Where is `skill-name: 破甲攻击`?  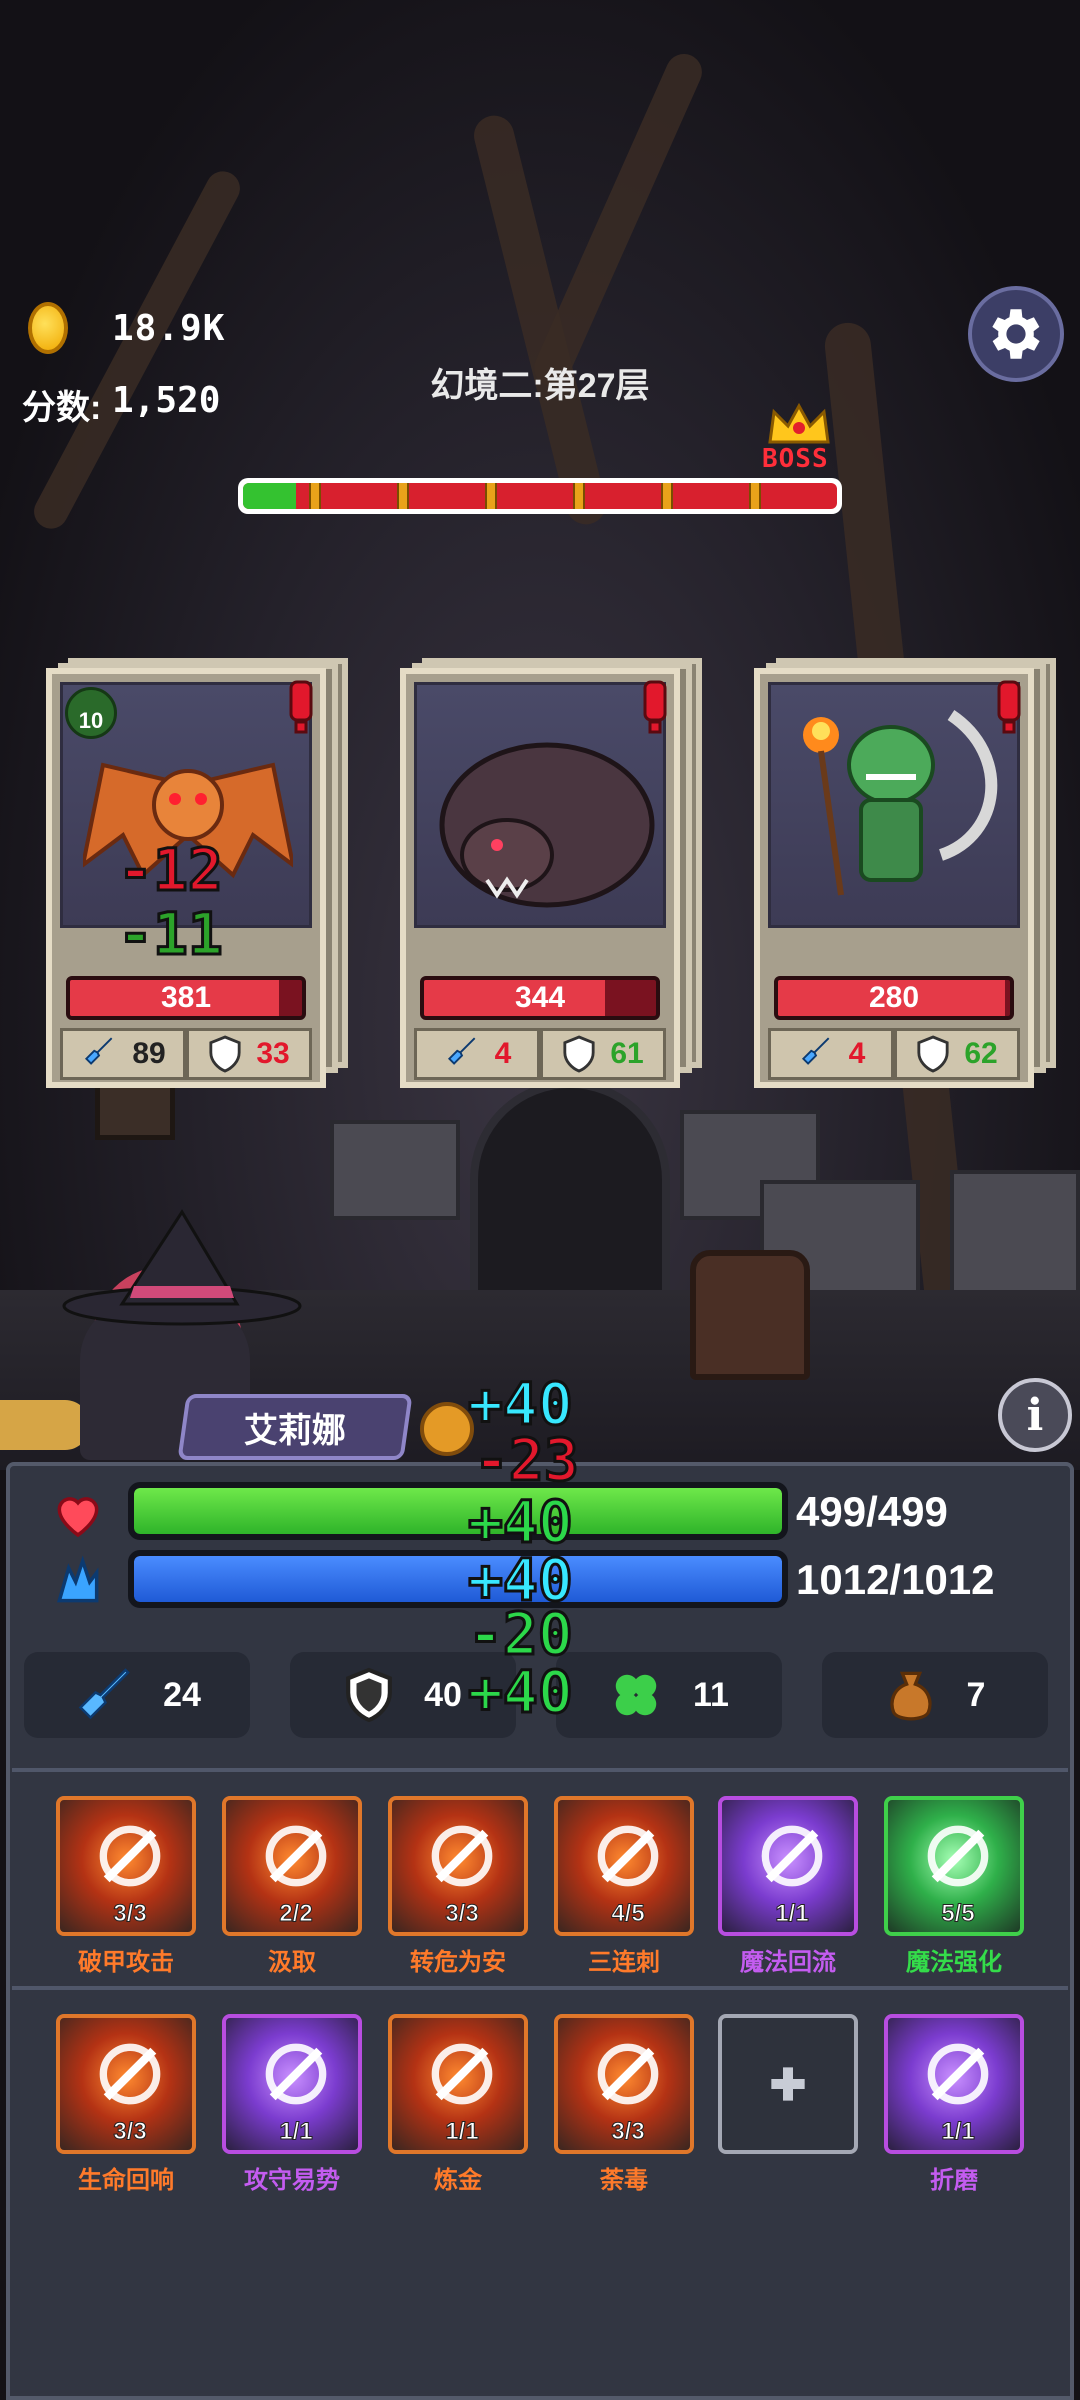 skill-name: 破甲攻击 is located at coordinates (126, 1962).